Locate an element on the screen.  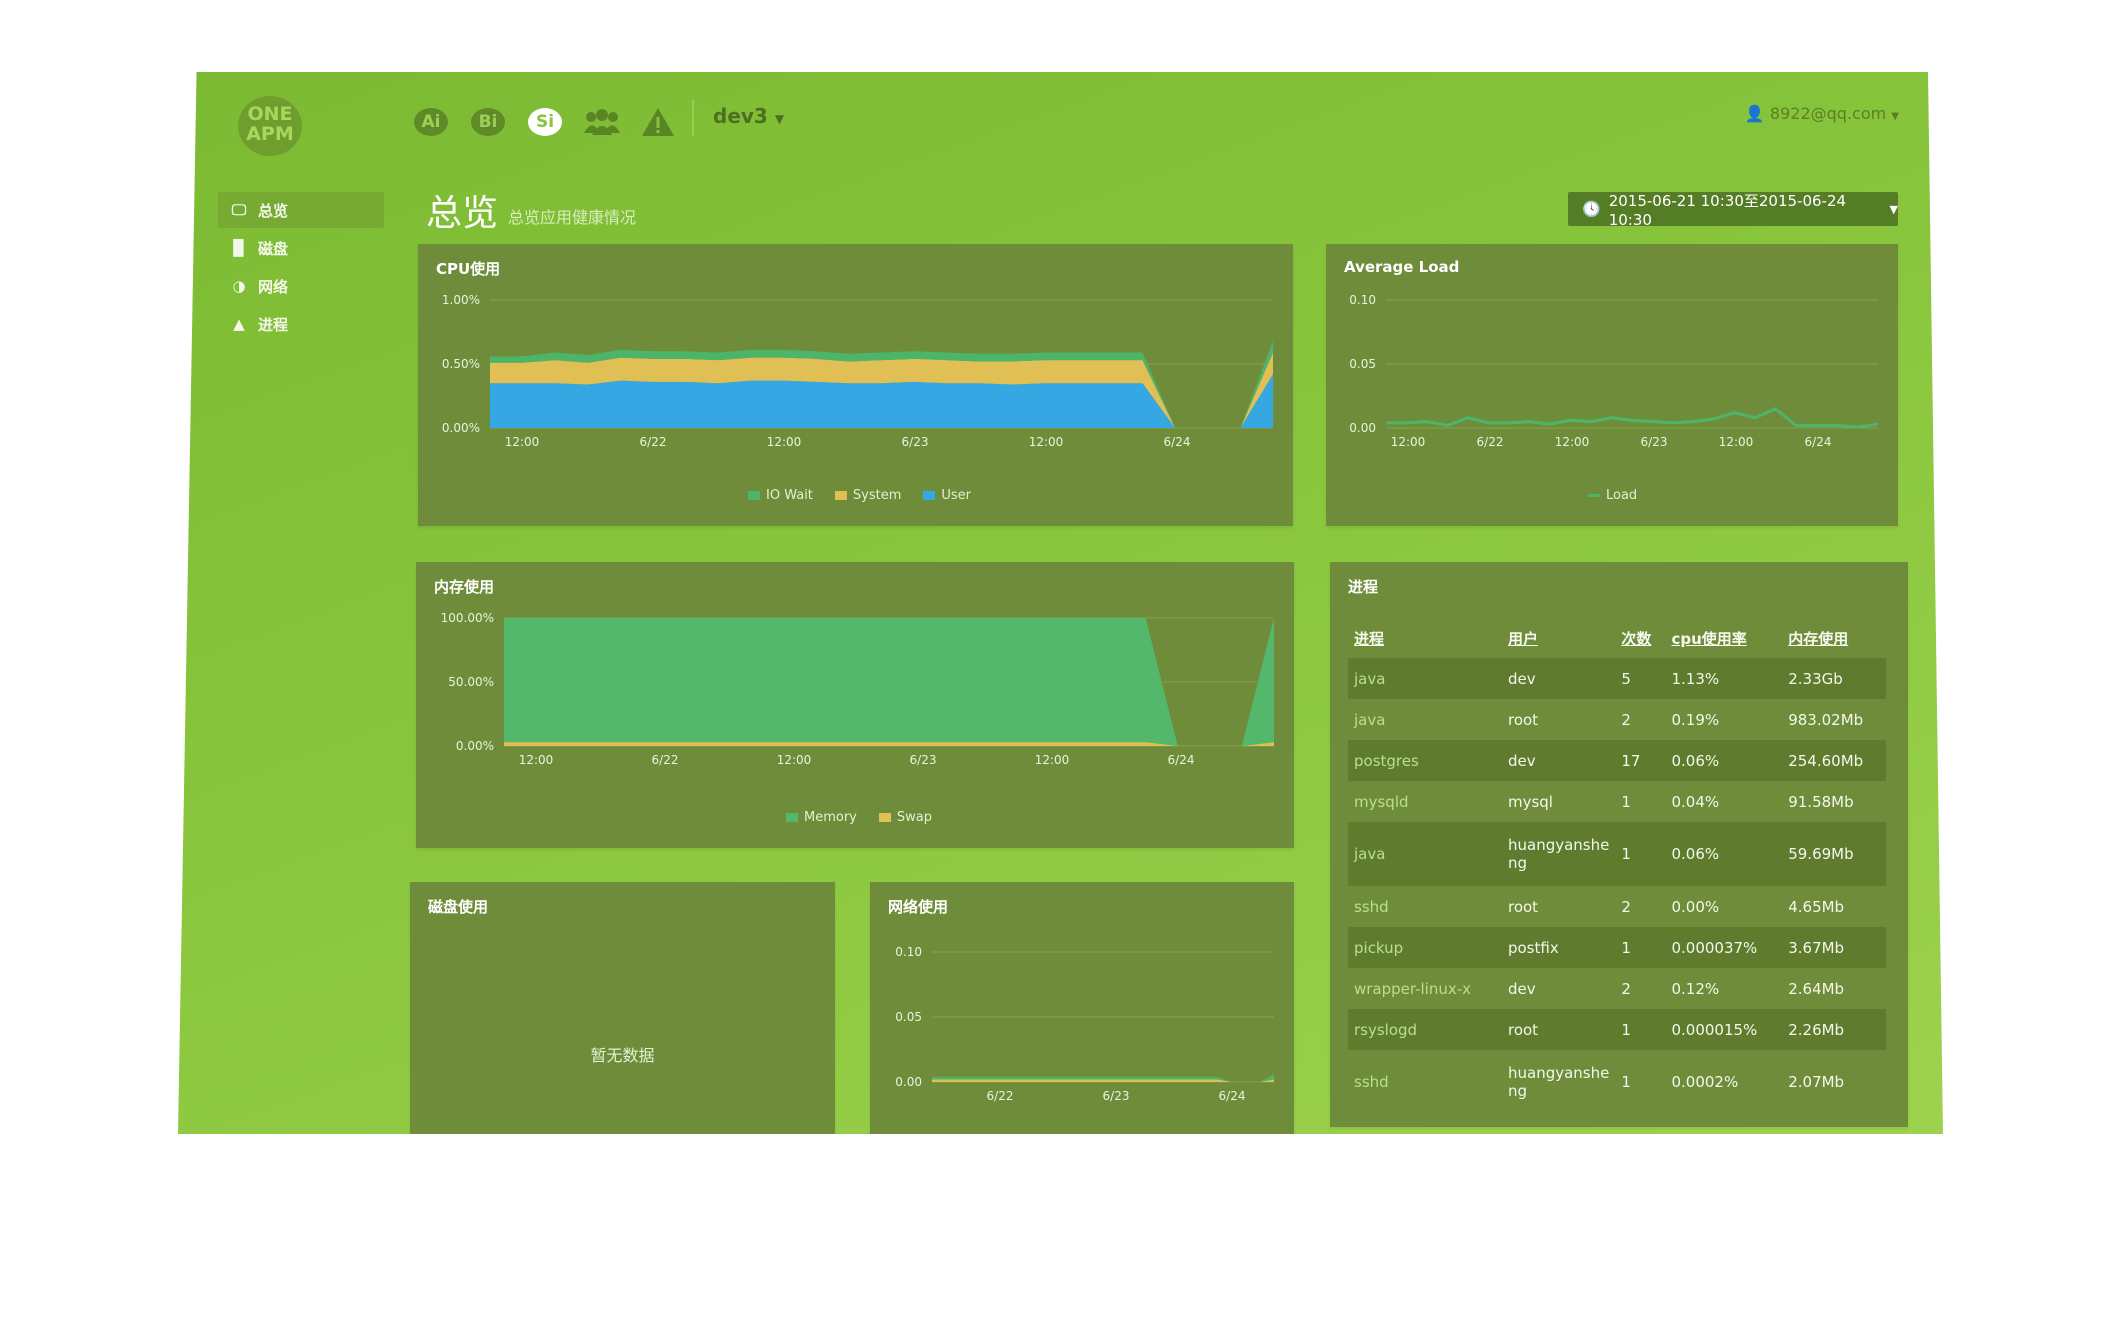
date-range-label: 2015-06-21 10:30至2015-06-24 10:30 is located at coordinates (1727, 210).